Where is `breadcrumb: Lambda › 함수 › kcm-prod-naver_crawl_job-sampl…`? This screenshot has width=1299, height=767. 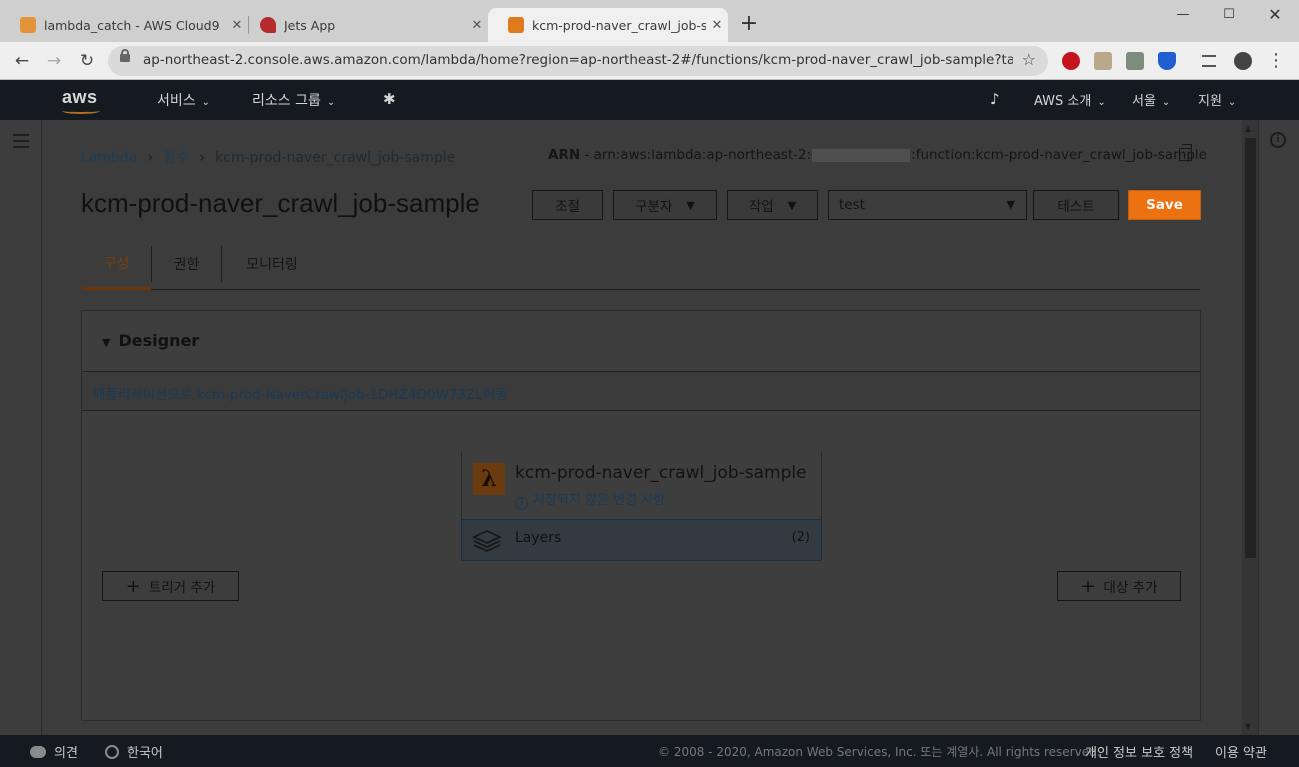
breadcrumb: Lambda › 함수 › kcm-prod-naver_crawl_job-sampl… is located at coordinates (268, 157).